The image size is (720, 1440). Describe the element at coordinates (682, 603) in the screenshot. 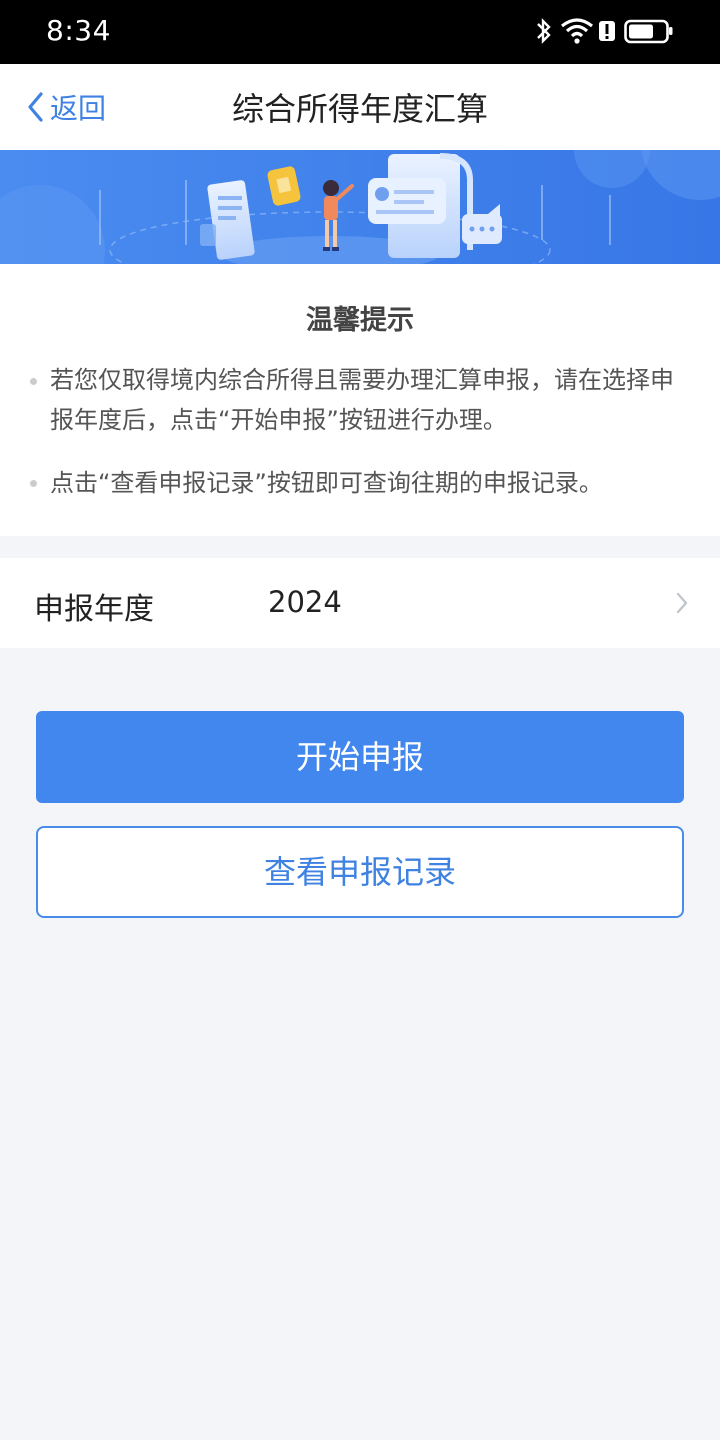

I see `chevron-right-icon` at that location.